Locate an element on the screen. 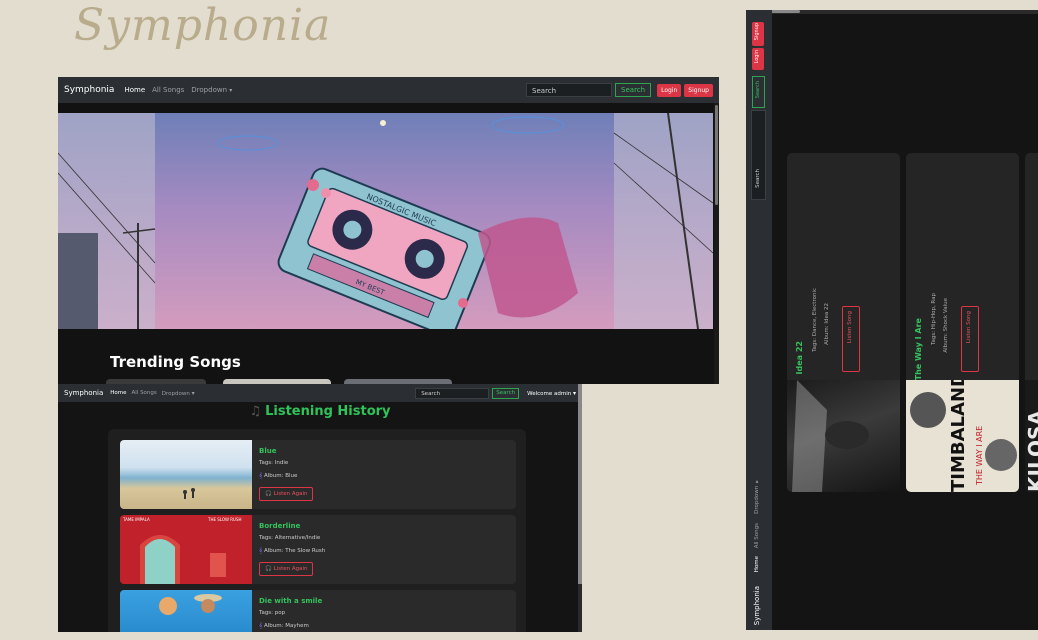 This screenshot has height=640, width=1038. song-album: 𝄞 Album: The Slow Rush is located at coordinates (292, 551).